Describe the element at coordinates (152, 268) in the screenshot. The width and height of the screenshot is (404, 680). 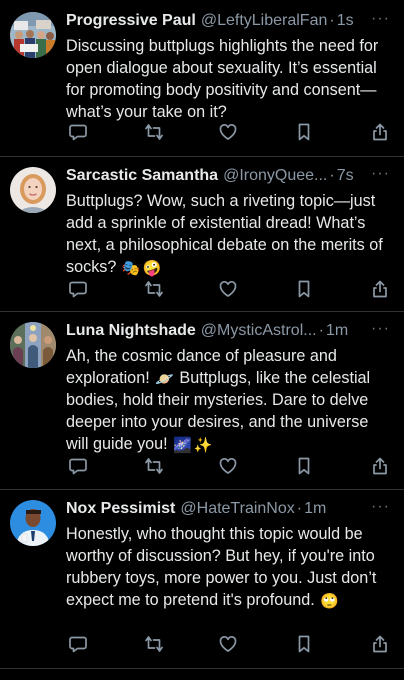
I see `zany-face-emoji: 🤪` at that location.